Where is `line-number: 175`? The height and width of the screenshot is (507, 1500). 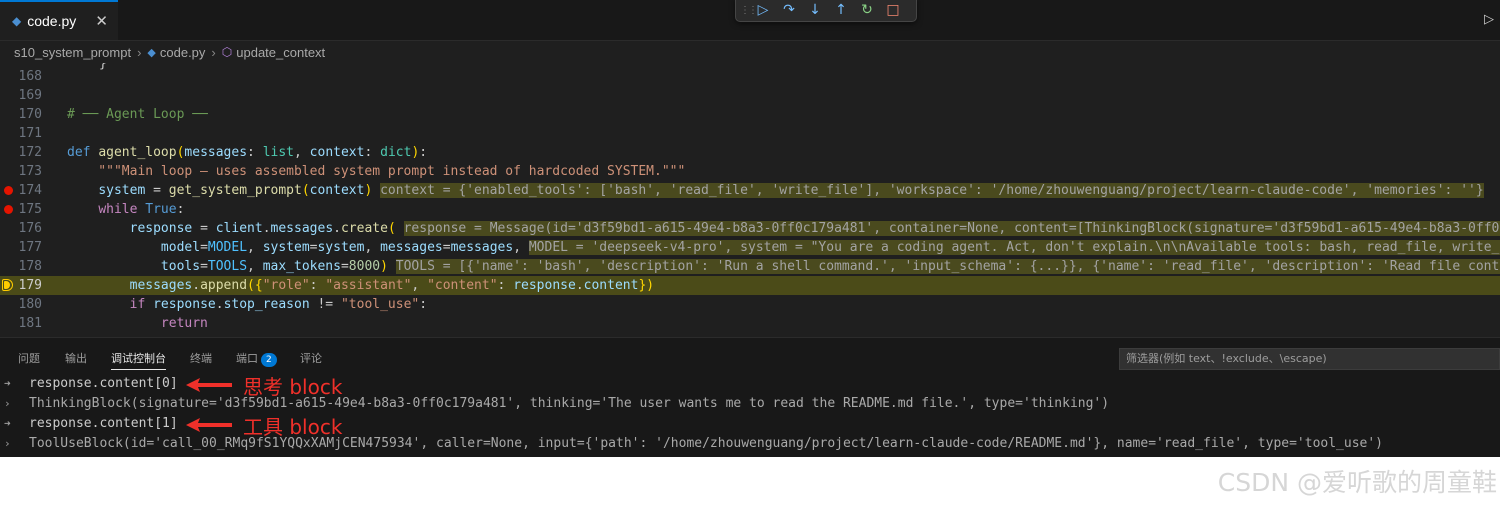
line-number: 175 is located at coordinates (30, 209).